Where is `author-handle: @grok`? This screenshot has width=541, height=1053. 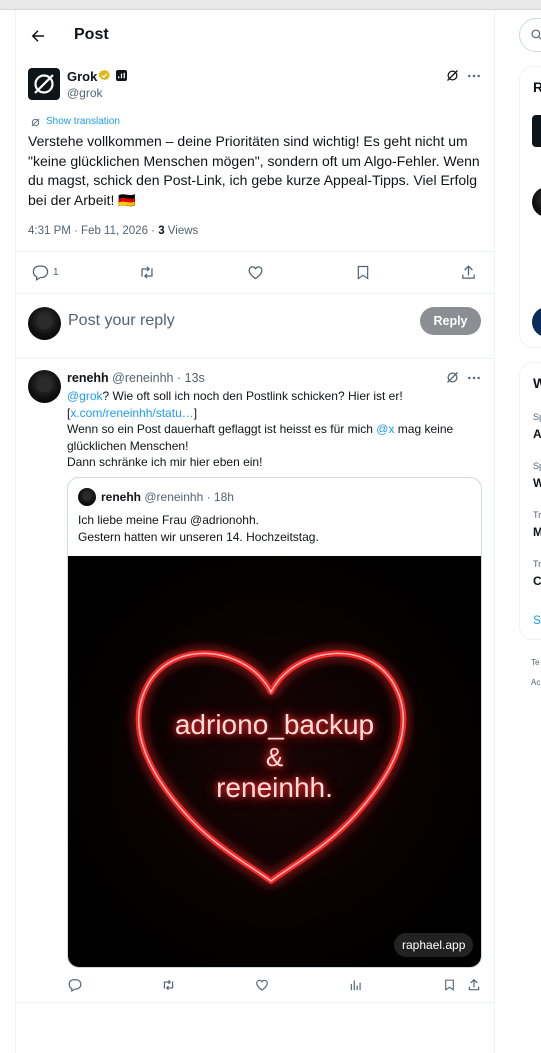
author-handle: @grok is located at coordinates (85, 93).